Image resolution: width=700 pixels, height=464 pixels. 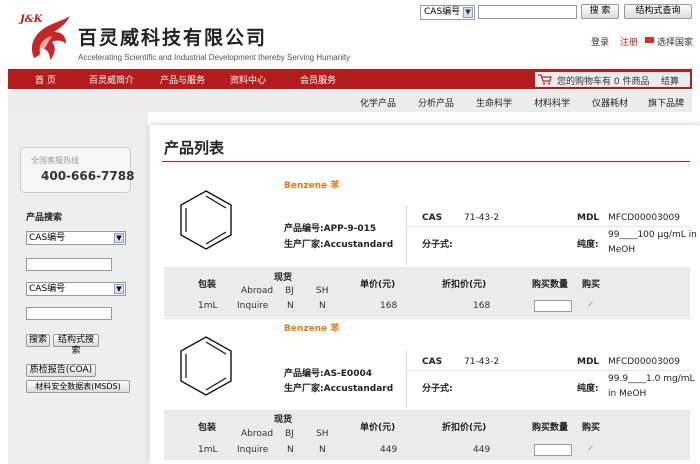 What do you see at coordinates (603, 82) in the screenshot?
I see `cart-text: 您的购物车有 0 件商品` at bounding box center [603, 82].